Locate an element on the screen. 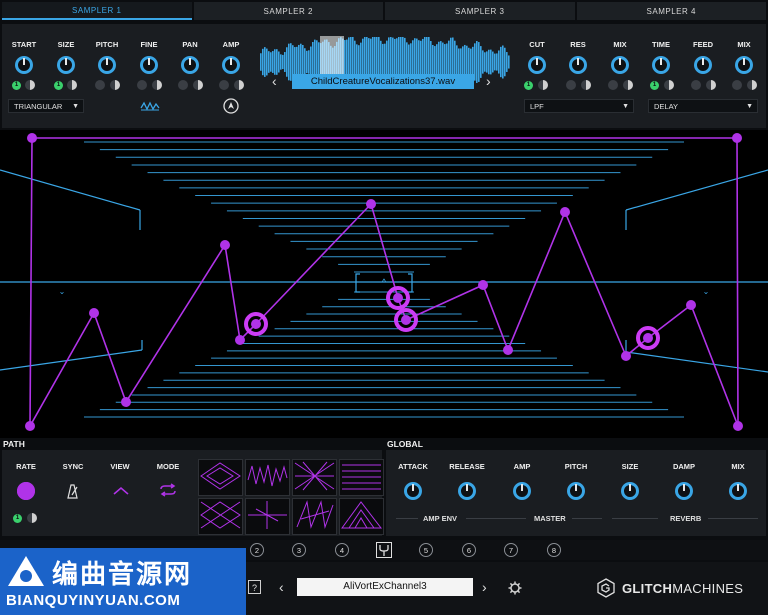 The height and width of the screenshot is (615, 768). help-icon: ? is located at coordinates (254, 587).